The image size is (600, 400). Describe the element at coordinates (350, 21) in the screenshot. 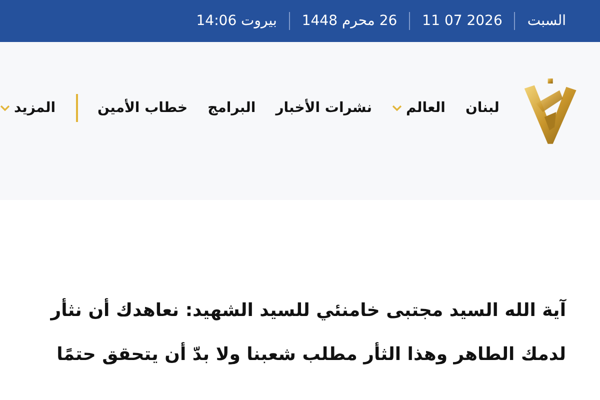

I see `date-info-text: 26 محرم 1448` at that location.